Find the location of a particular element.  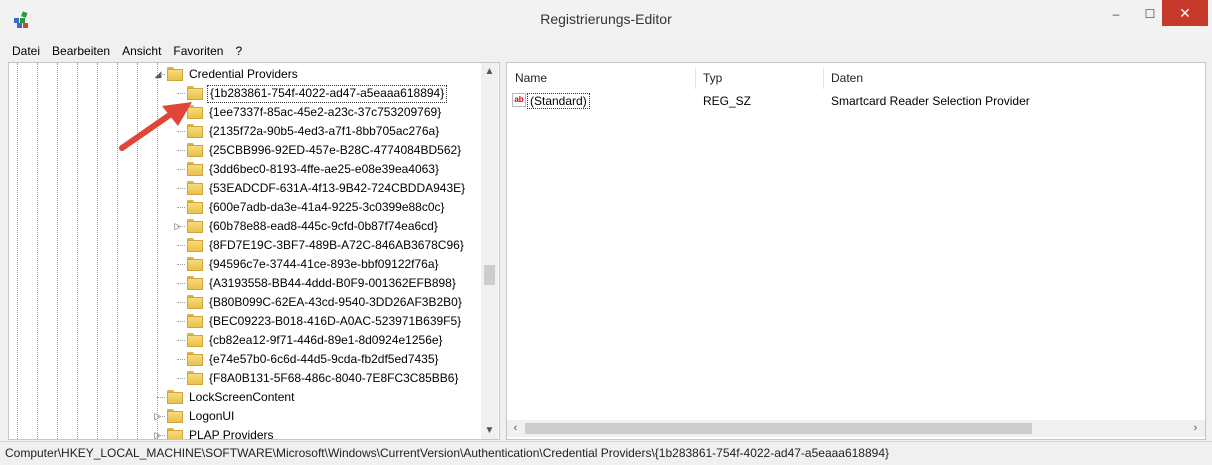

tree-label: {B80B099C-62EA-43cd-9540-3DD26AF3B2B0} is located at coordinates (335, 302).